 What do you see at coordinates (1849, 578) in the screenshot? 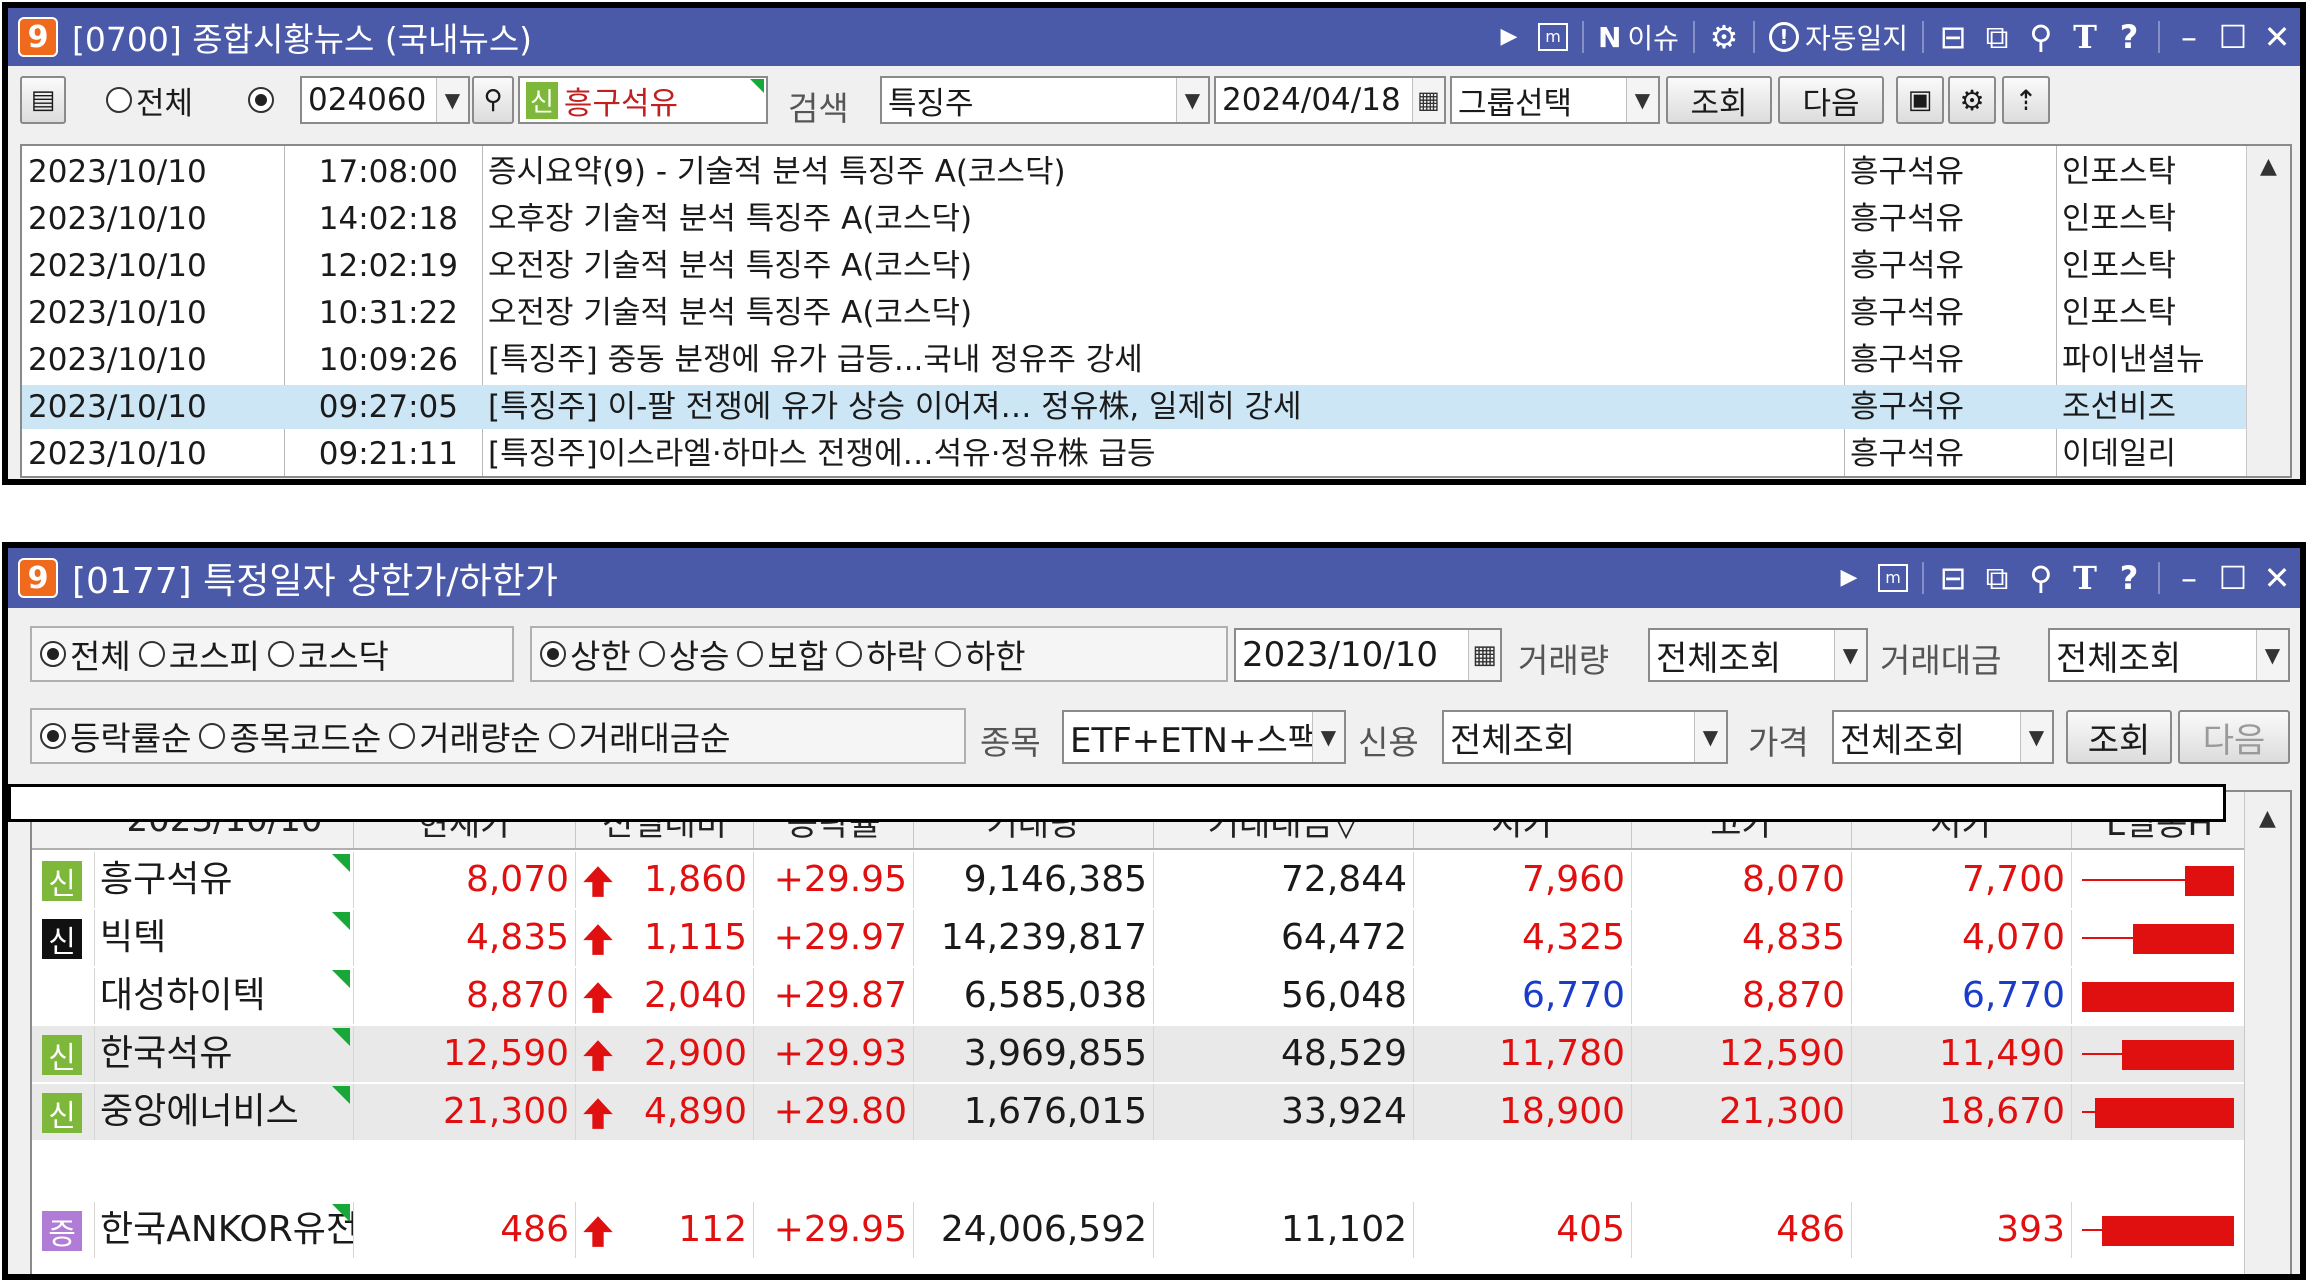
I see `play-icon: ▶` at bounding box center [1849, 578].